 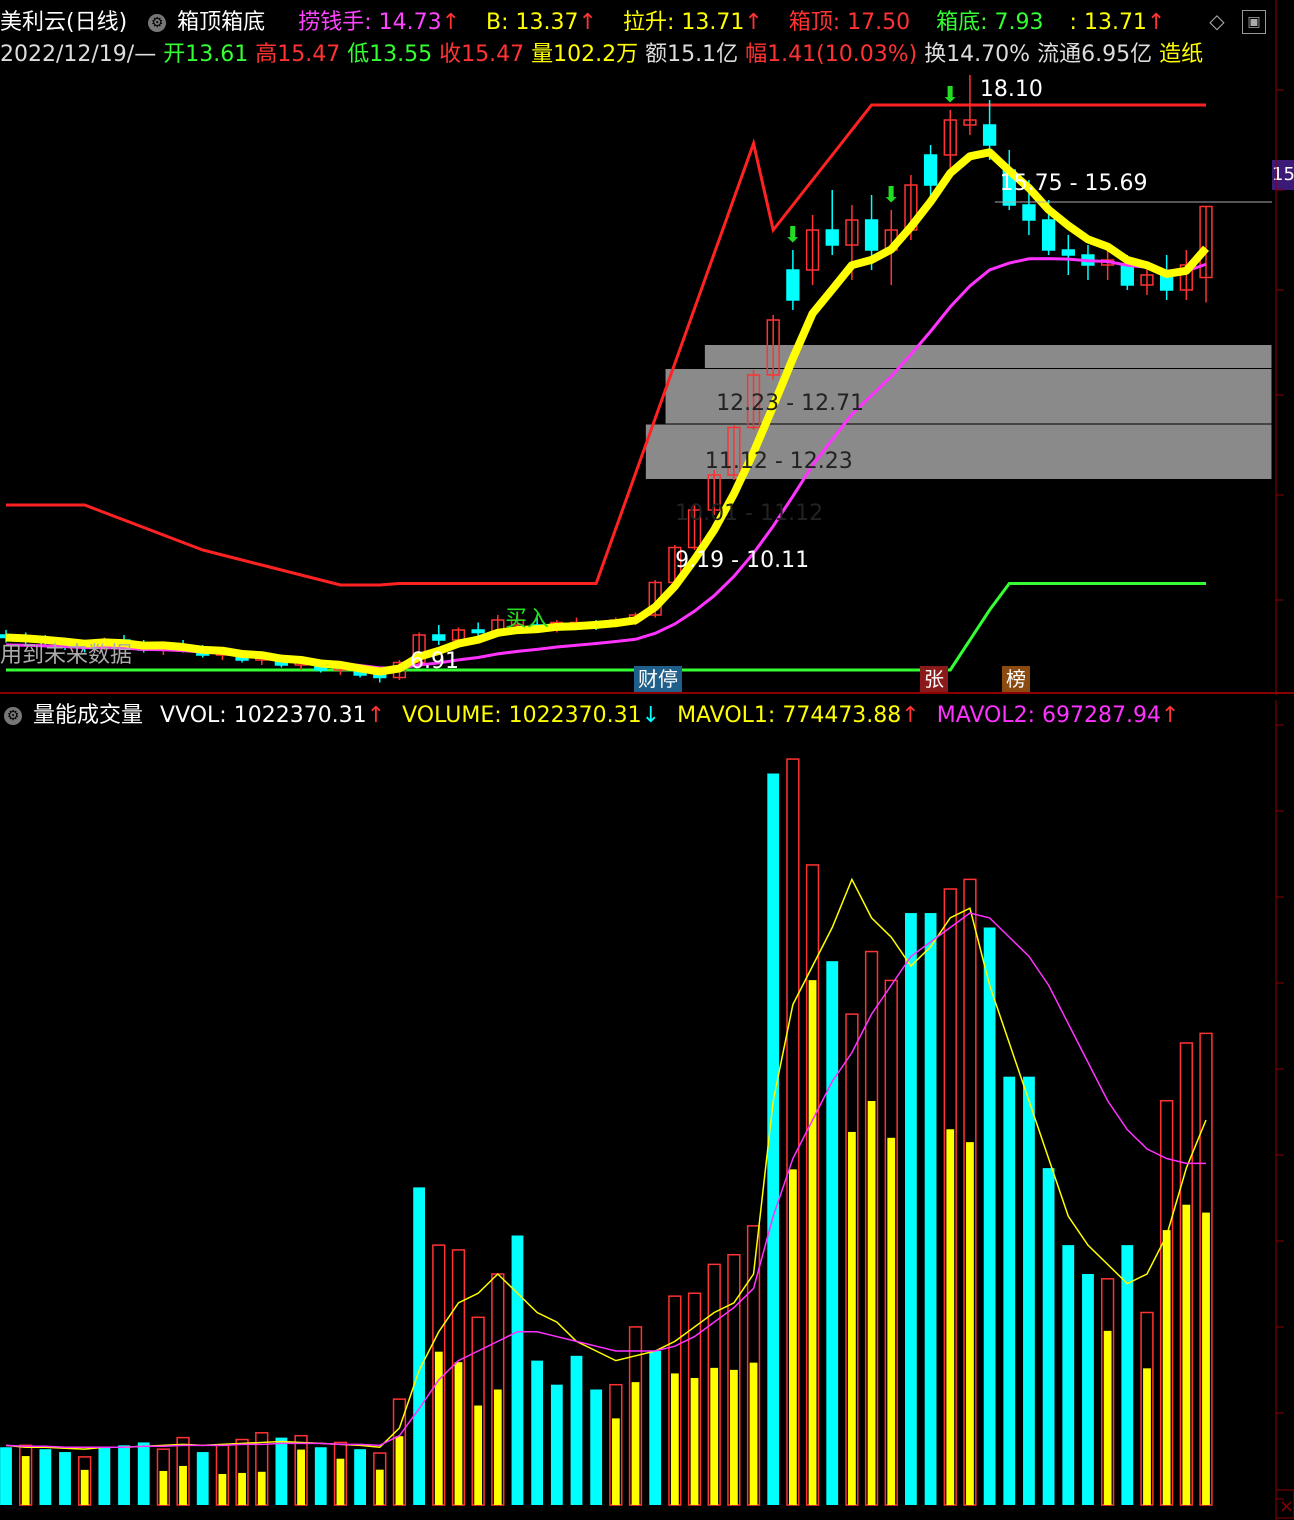 What do you see at coordinates (658, 679) in the screenshot?
I see `event-badge-suspend: 财停` at bounding box center [658, 679].